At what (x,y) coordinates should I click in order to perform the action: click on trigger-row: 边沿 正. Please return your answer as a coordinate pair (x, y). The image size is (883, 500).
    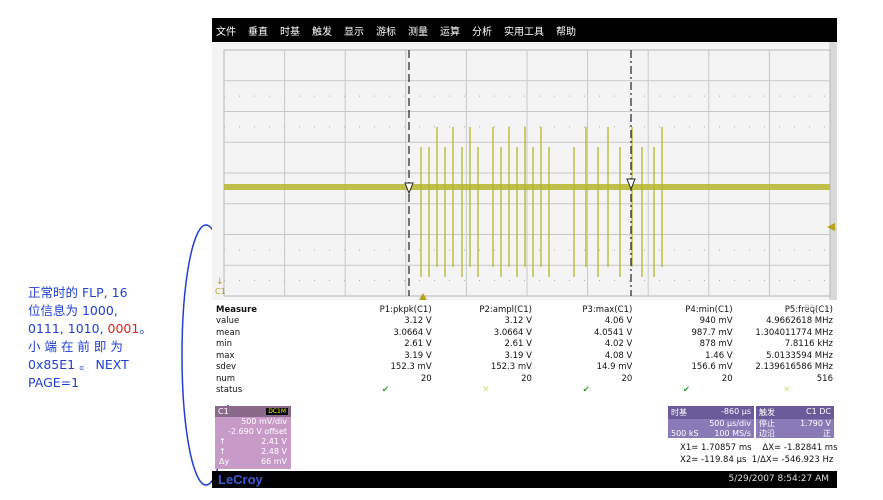
    Looking at the image, I should click on (795, 434).